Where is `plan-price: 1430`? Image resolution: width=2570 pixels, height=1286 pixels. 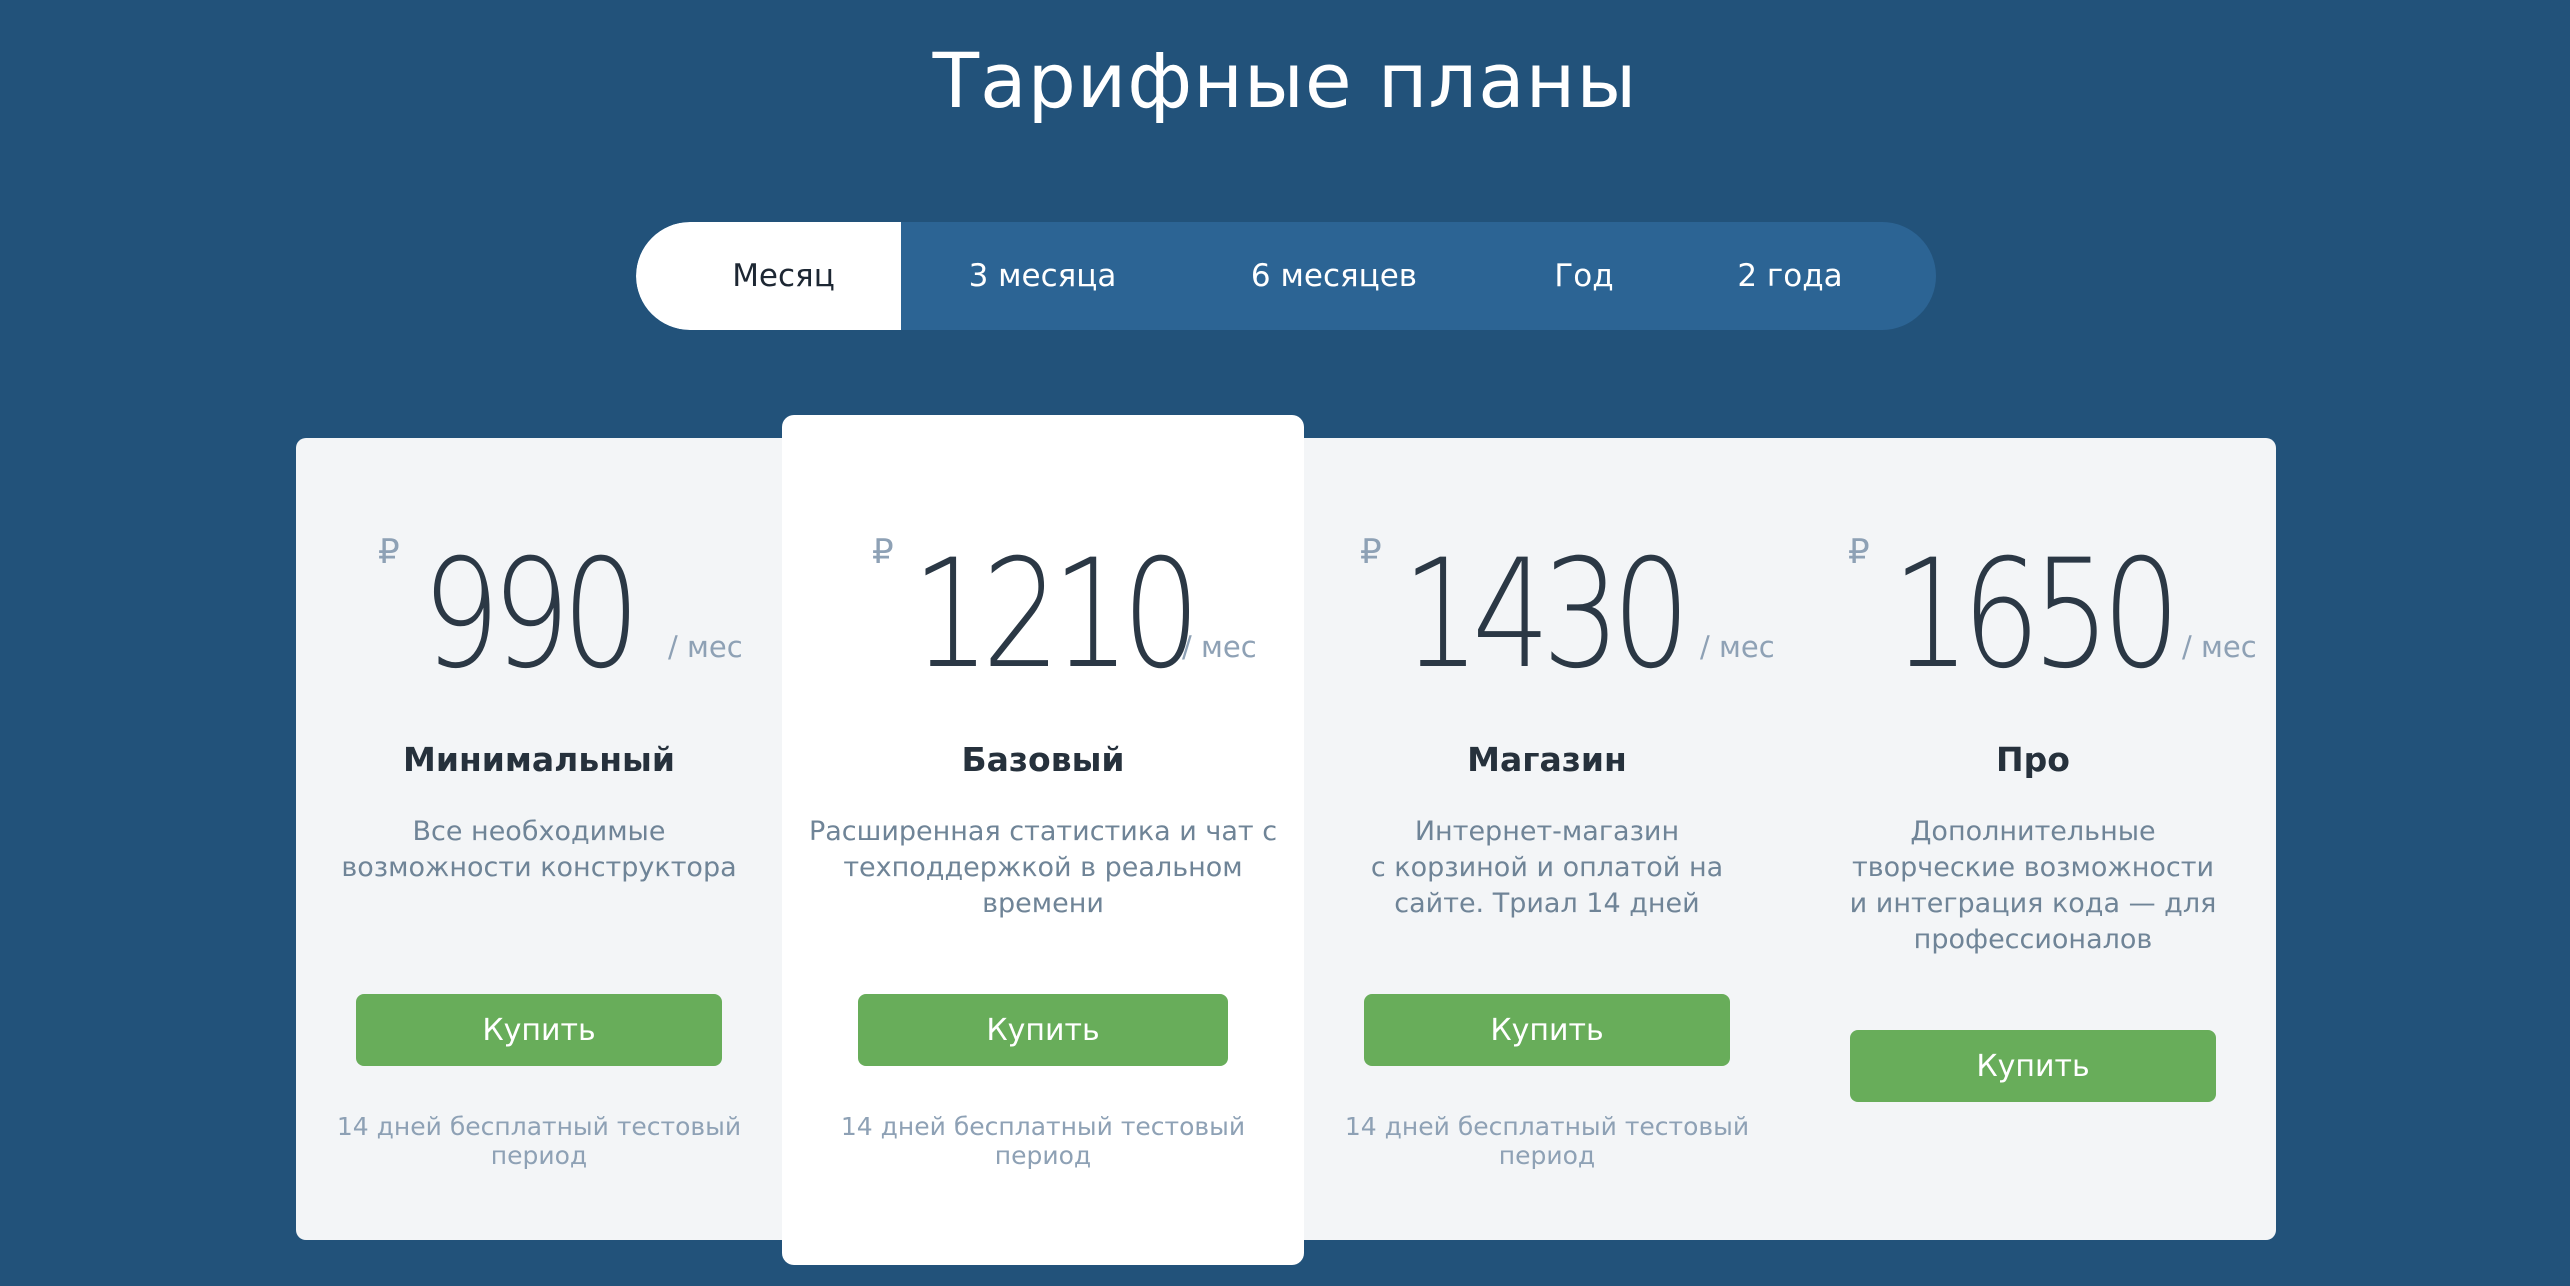 plan-price: 1430 is located at coordinates (1546, 615).